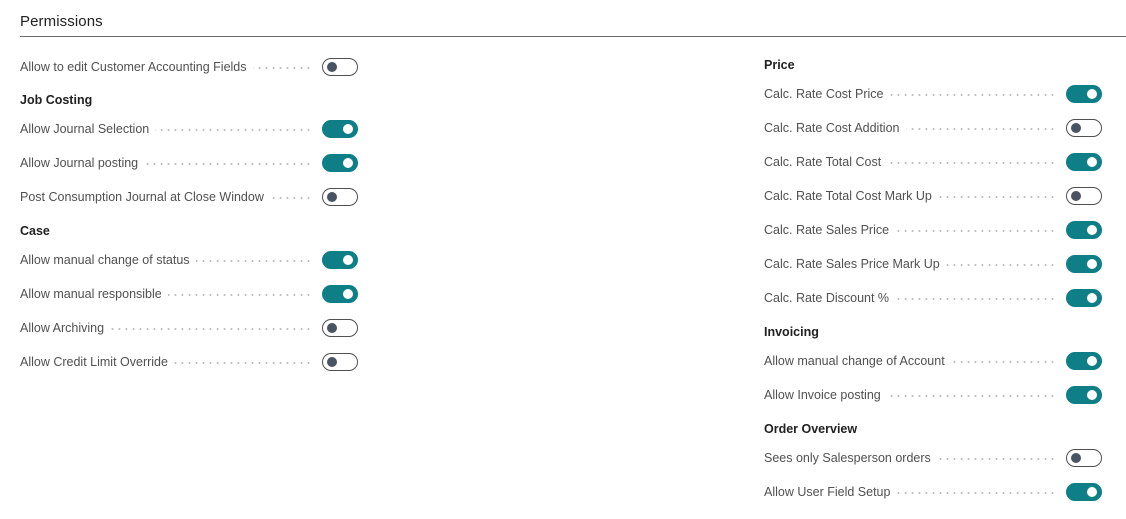 Image resolution: width=1126 pixels, height=519 pixels. I want to click on field-calc-rate-discount: Calc. Rate Discount %, so click(933, 298).